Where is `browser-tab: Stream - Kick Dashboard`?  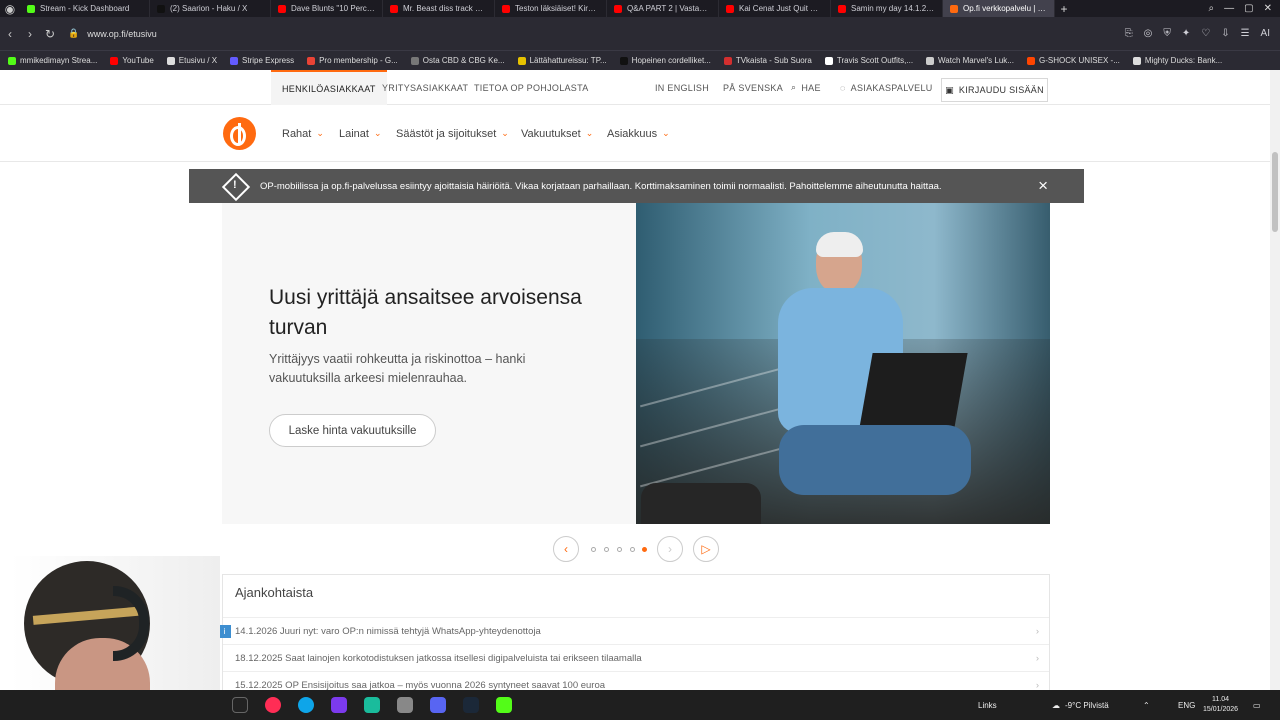
browser-tab: Stream - Kick Dashboard is located at coordinates (85, 8).